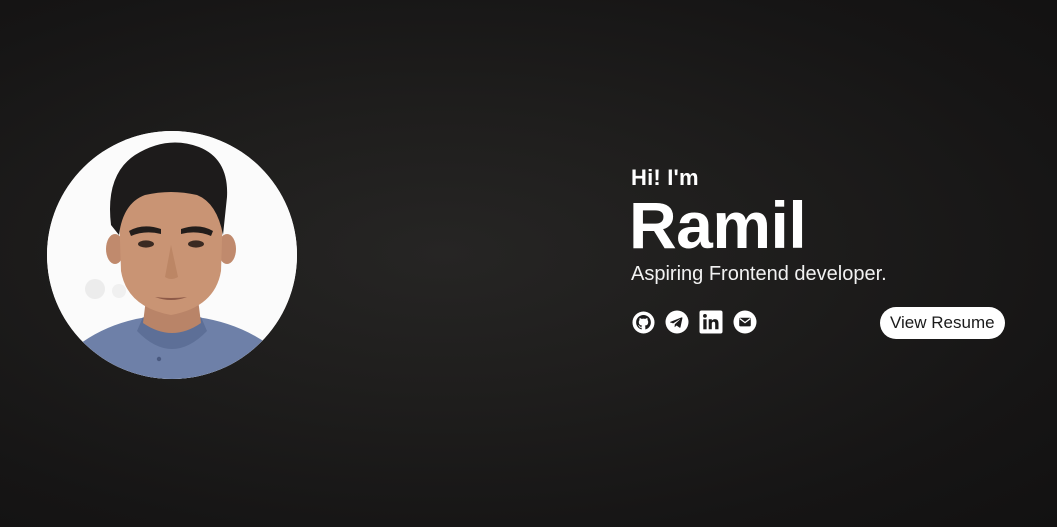 Image resolution: width=1057 pixels, height=527 pixels. I want to click on linkedin-link, so click(711, 322).